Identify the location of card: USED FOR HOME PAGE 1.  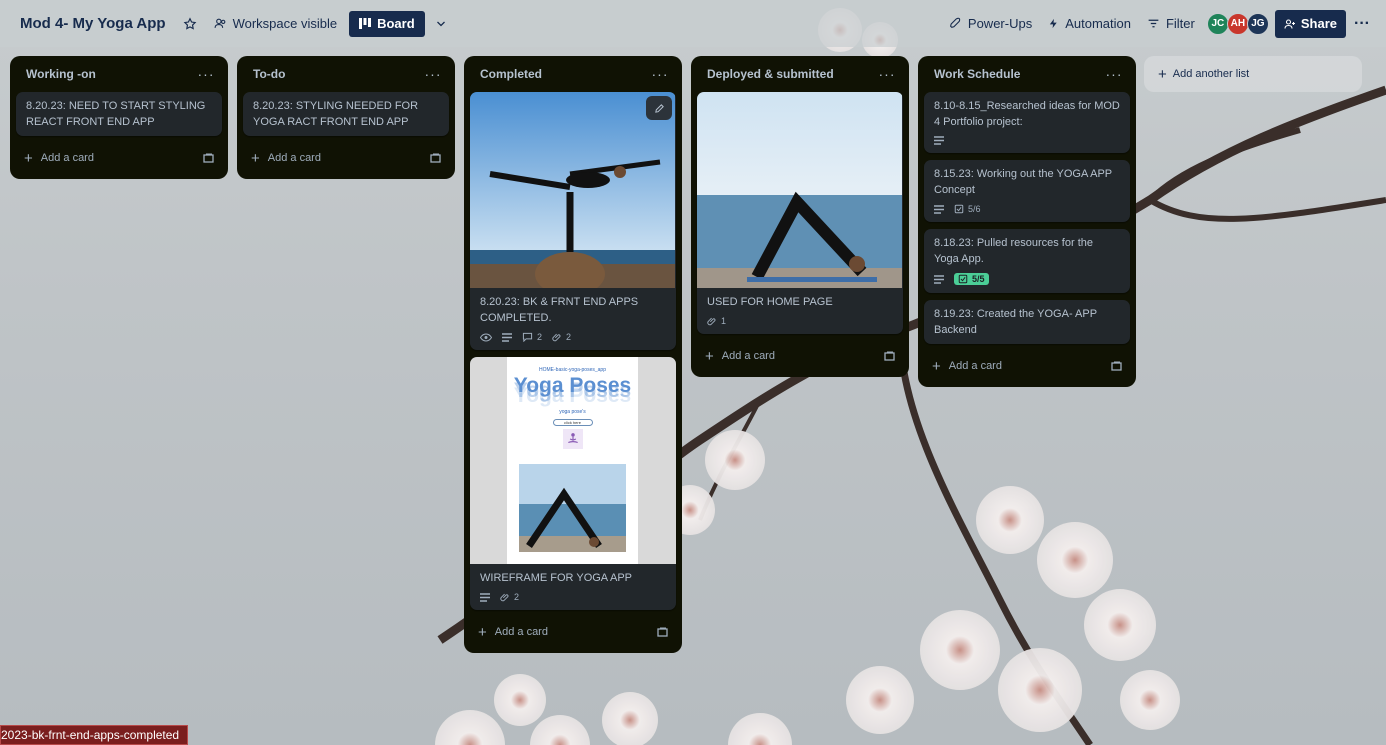
(800, 213).